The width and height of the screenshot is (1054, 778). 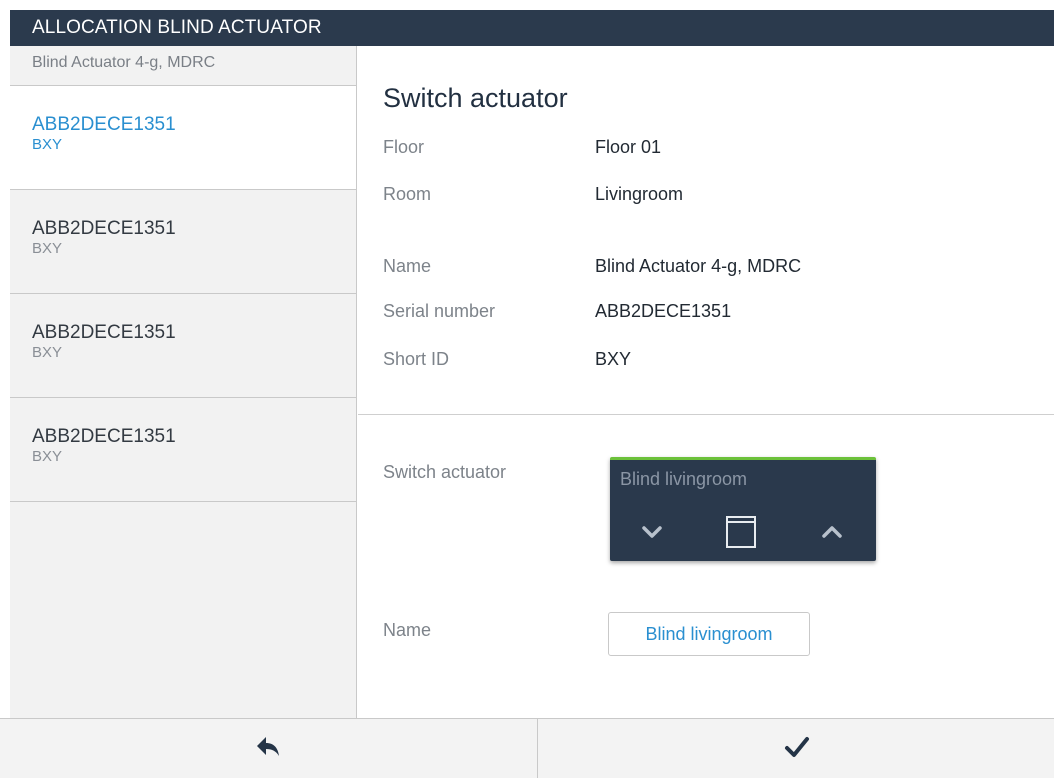 What do you see at coordinates (639, 194) in the screenshot?
I see `room-value: Livingroom` at bounding box center [639, 194].